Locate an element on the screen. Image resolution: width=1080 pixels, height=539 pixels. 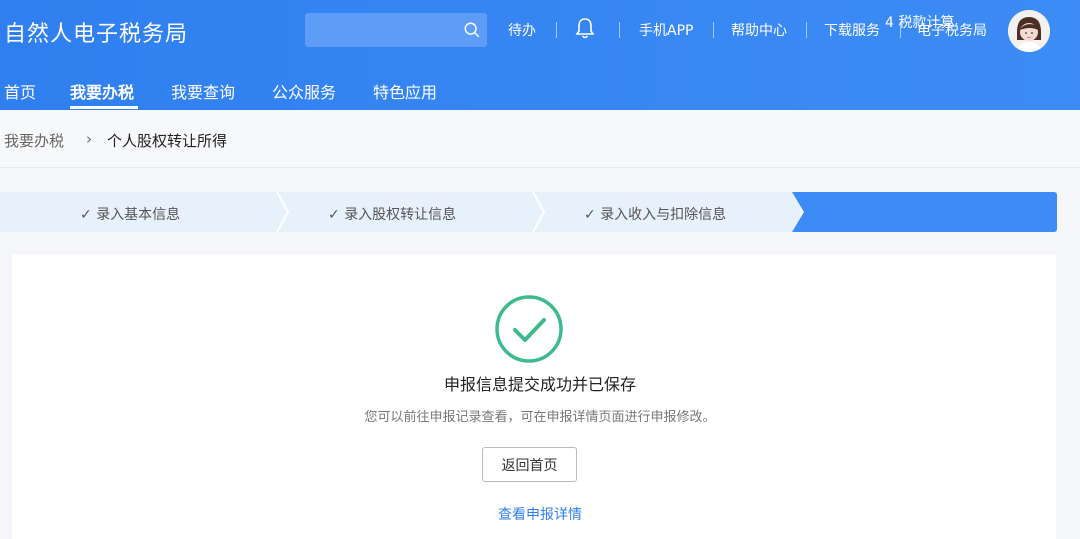
bell-icon is located at coordinates (585, 28).